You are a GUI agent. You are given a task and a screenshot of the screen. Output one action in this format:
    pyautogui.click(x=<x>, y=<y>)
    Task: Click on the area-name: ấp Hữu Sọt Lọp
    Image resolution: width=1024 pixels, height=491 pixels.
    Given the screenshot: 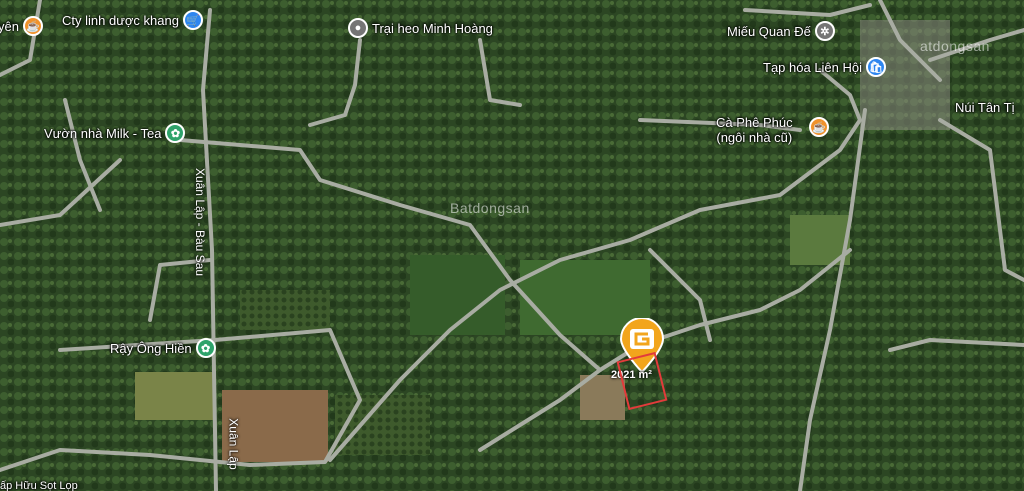 What is the action you would take?
    pyautogui.click(x=39, y=485)
    